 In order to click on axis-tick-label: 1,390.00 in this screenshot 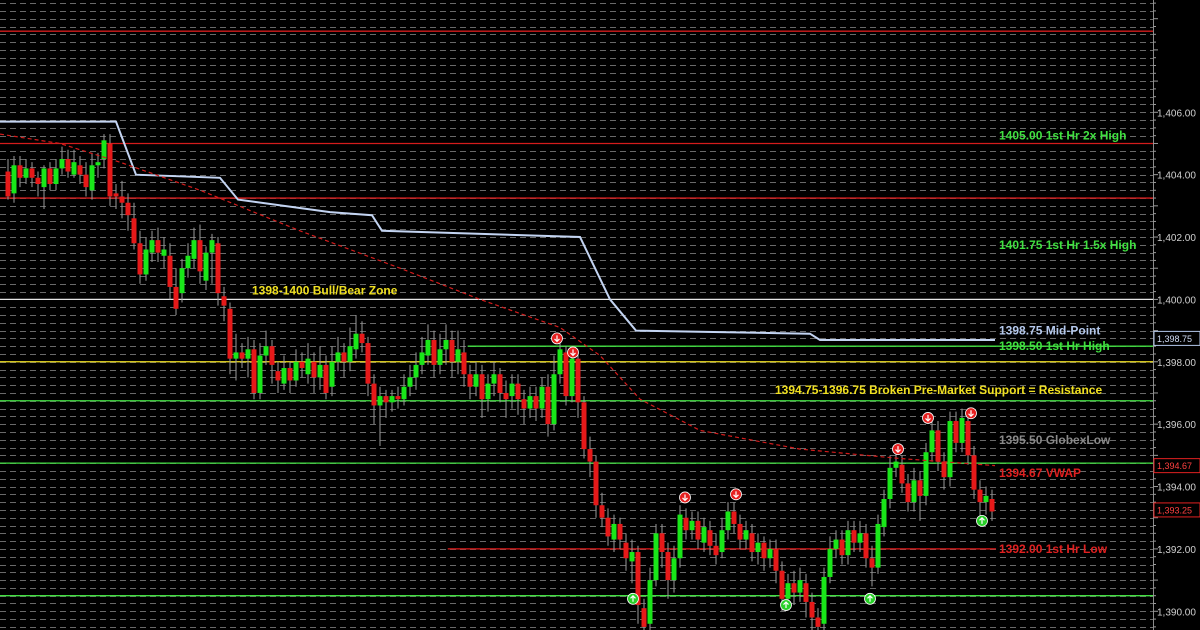, I will do `click(1176, 612)`.